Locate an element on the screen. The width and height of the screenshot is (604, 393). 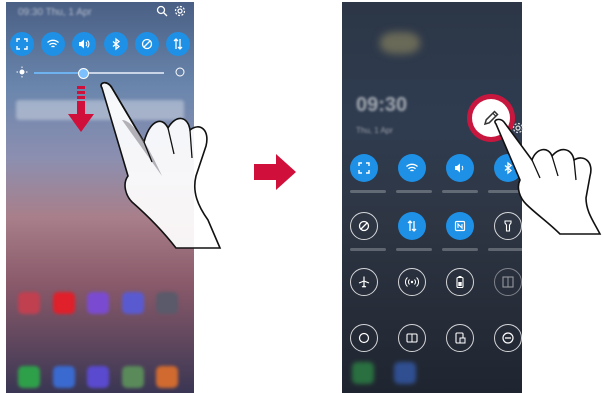
airplane-mode-icon is located at coordinates (364, 282).